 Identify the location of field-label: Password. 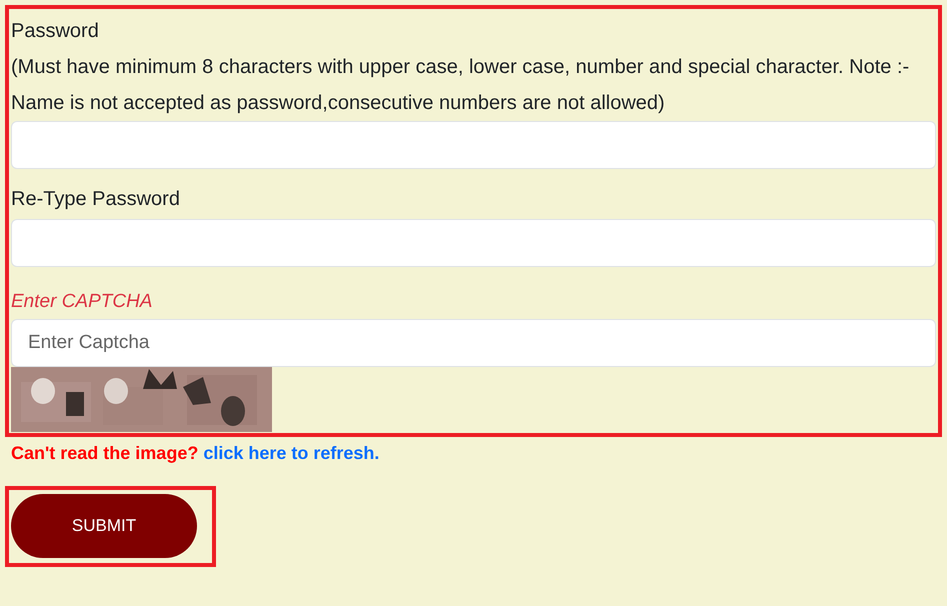
(55, 31).